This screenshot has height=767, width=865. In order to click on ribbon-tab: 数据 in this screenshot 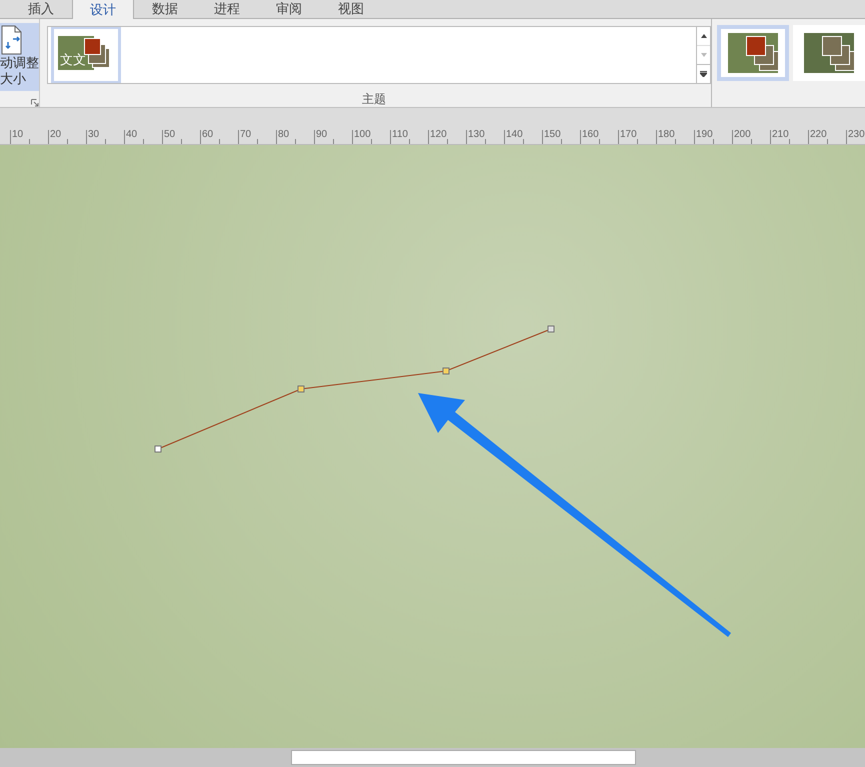, I will do `click(165, 9)`.